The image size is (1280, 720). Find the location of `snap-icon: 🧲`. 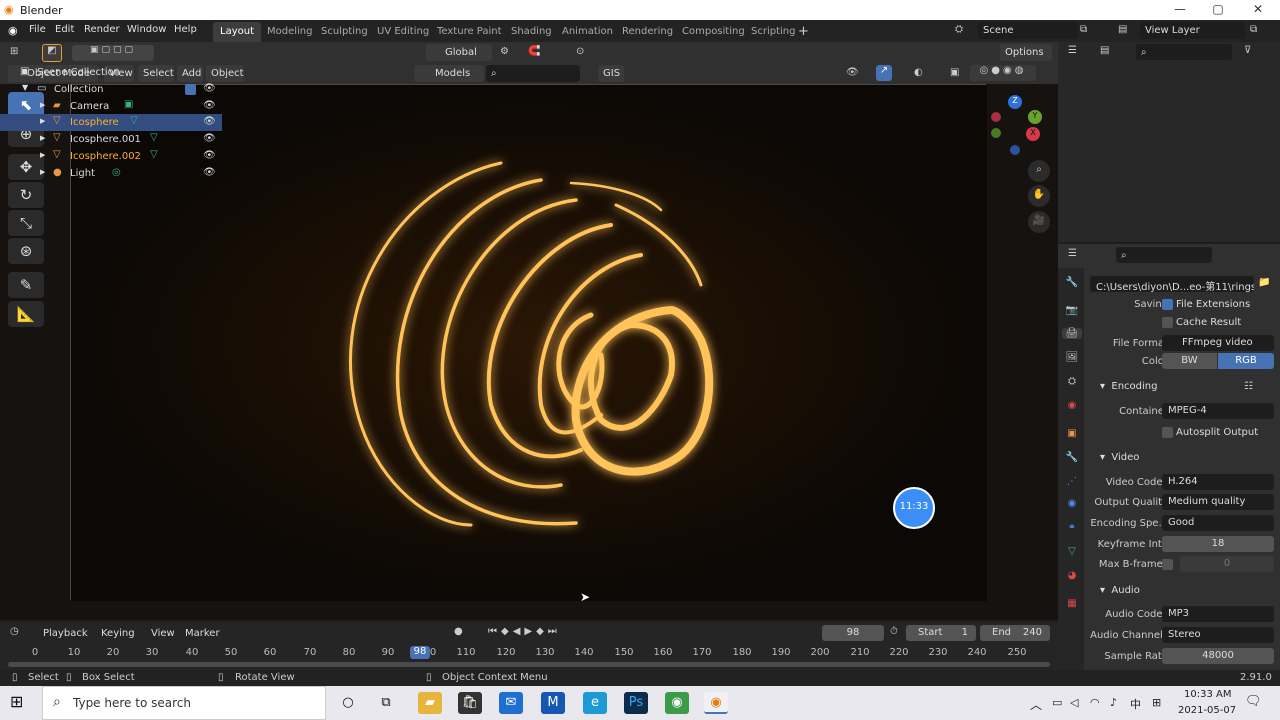

snap-icon: 🧲 is located at coordinates (534, 51).